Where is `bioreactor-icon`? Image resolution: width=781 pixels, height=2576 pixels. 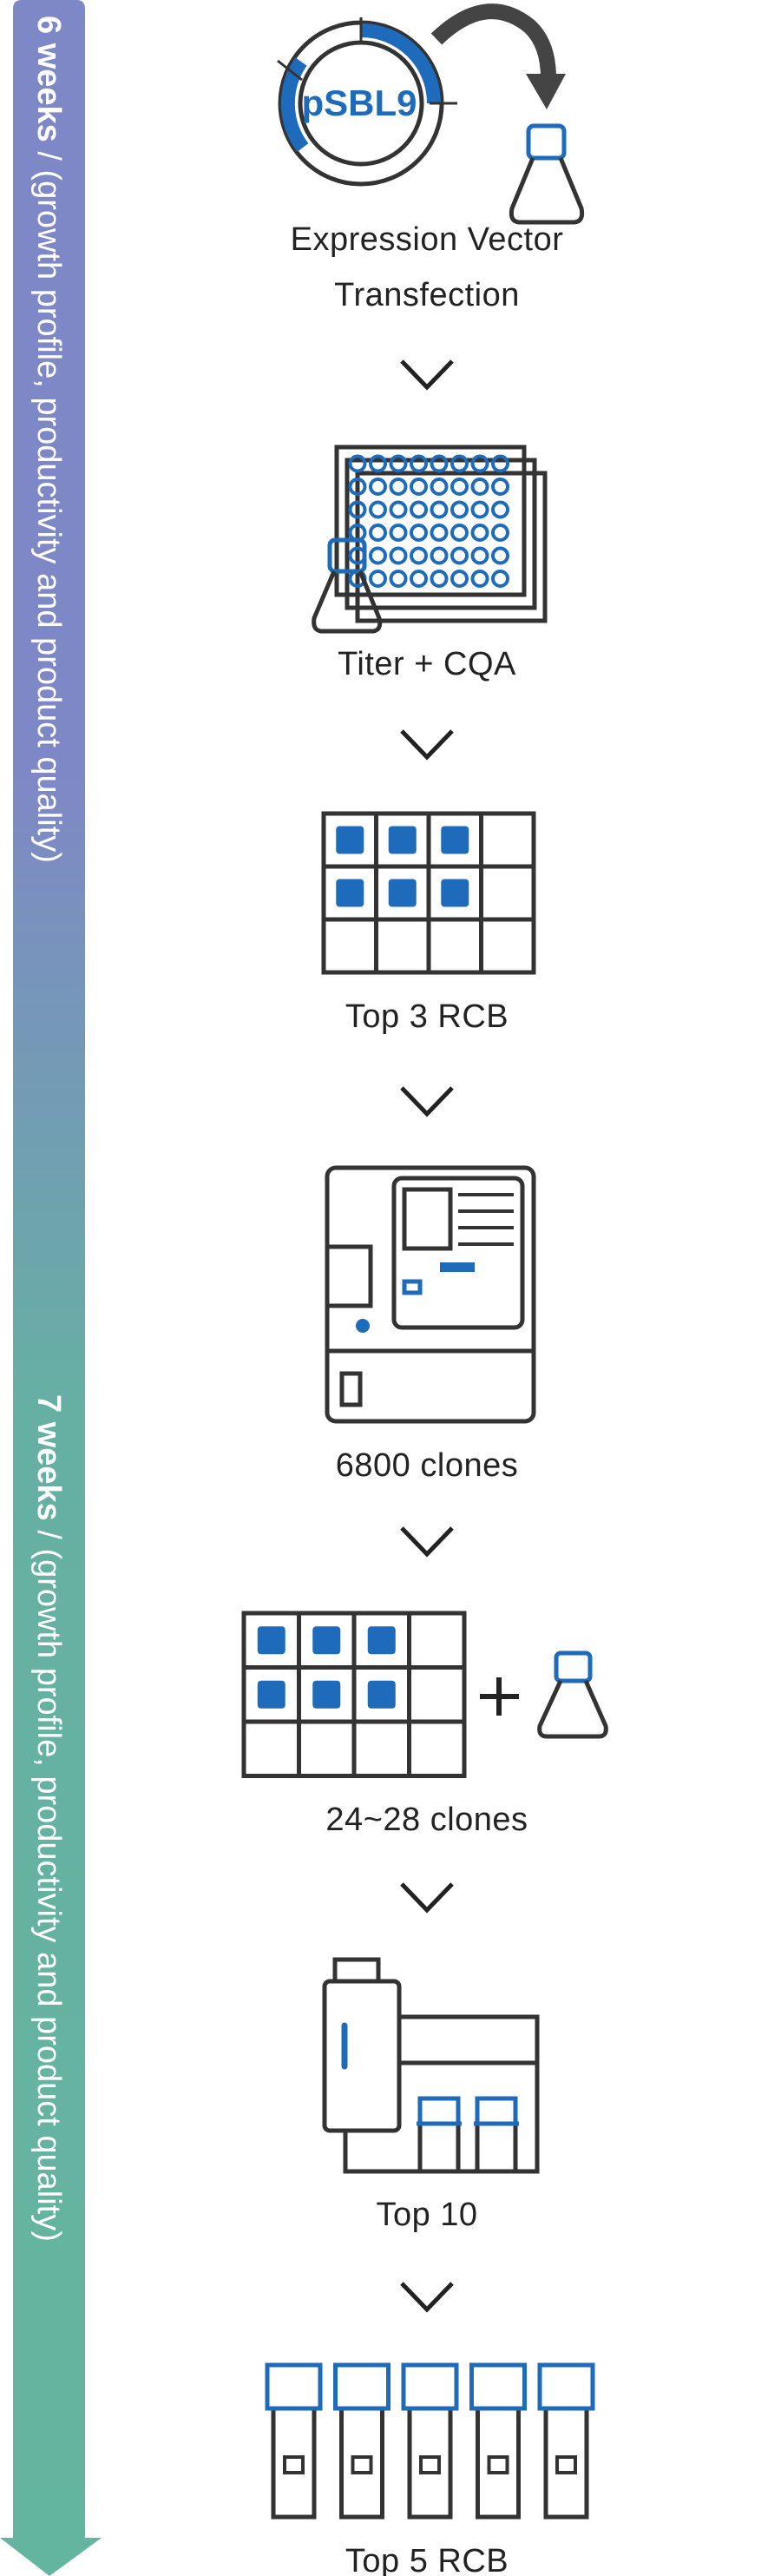 bioreactor-icon is located at coordinates (431, 2065).